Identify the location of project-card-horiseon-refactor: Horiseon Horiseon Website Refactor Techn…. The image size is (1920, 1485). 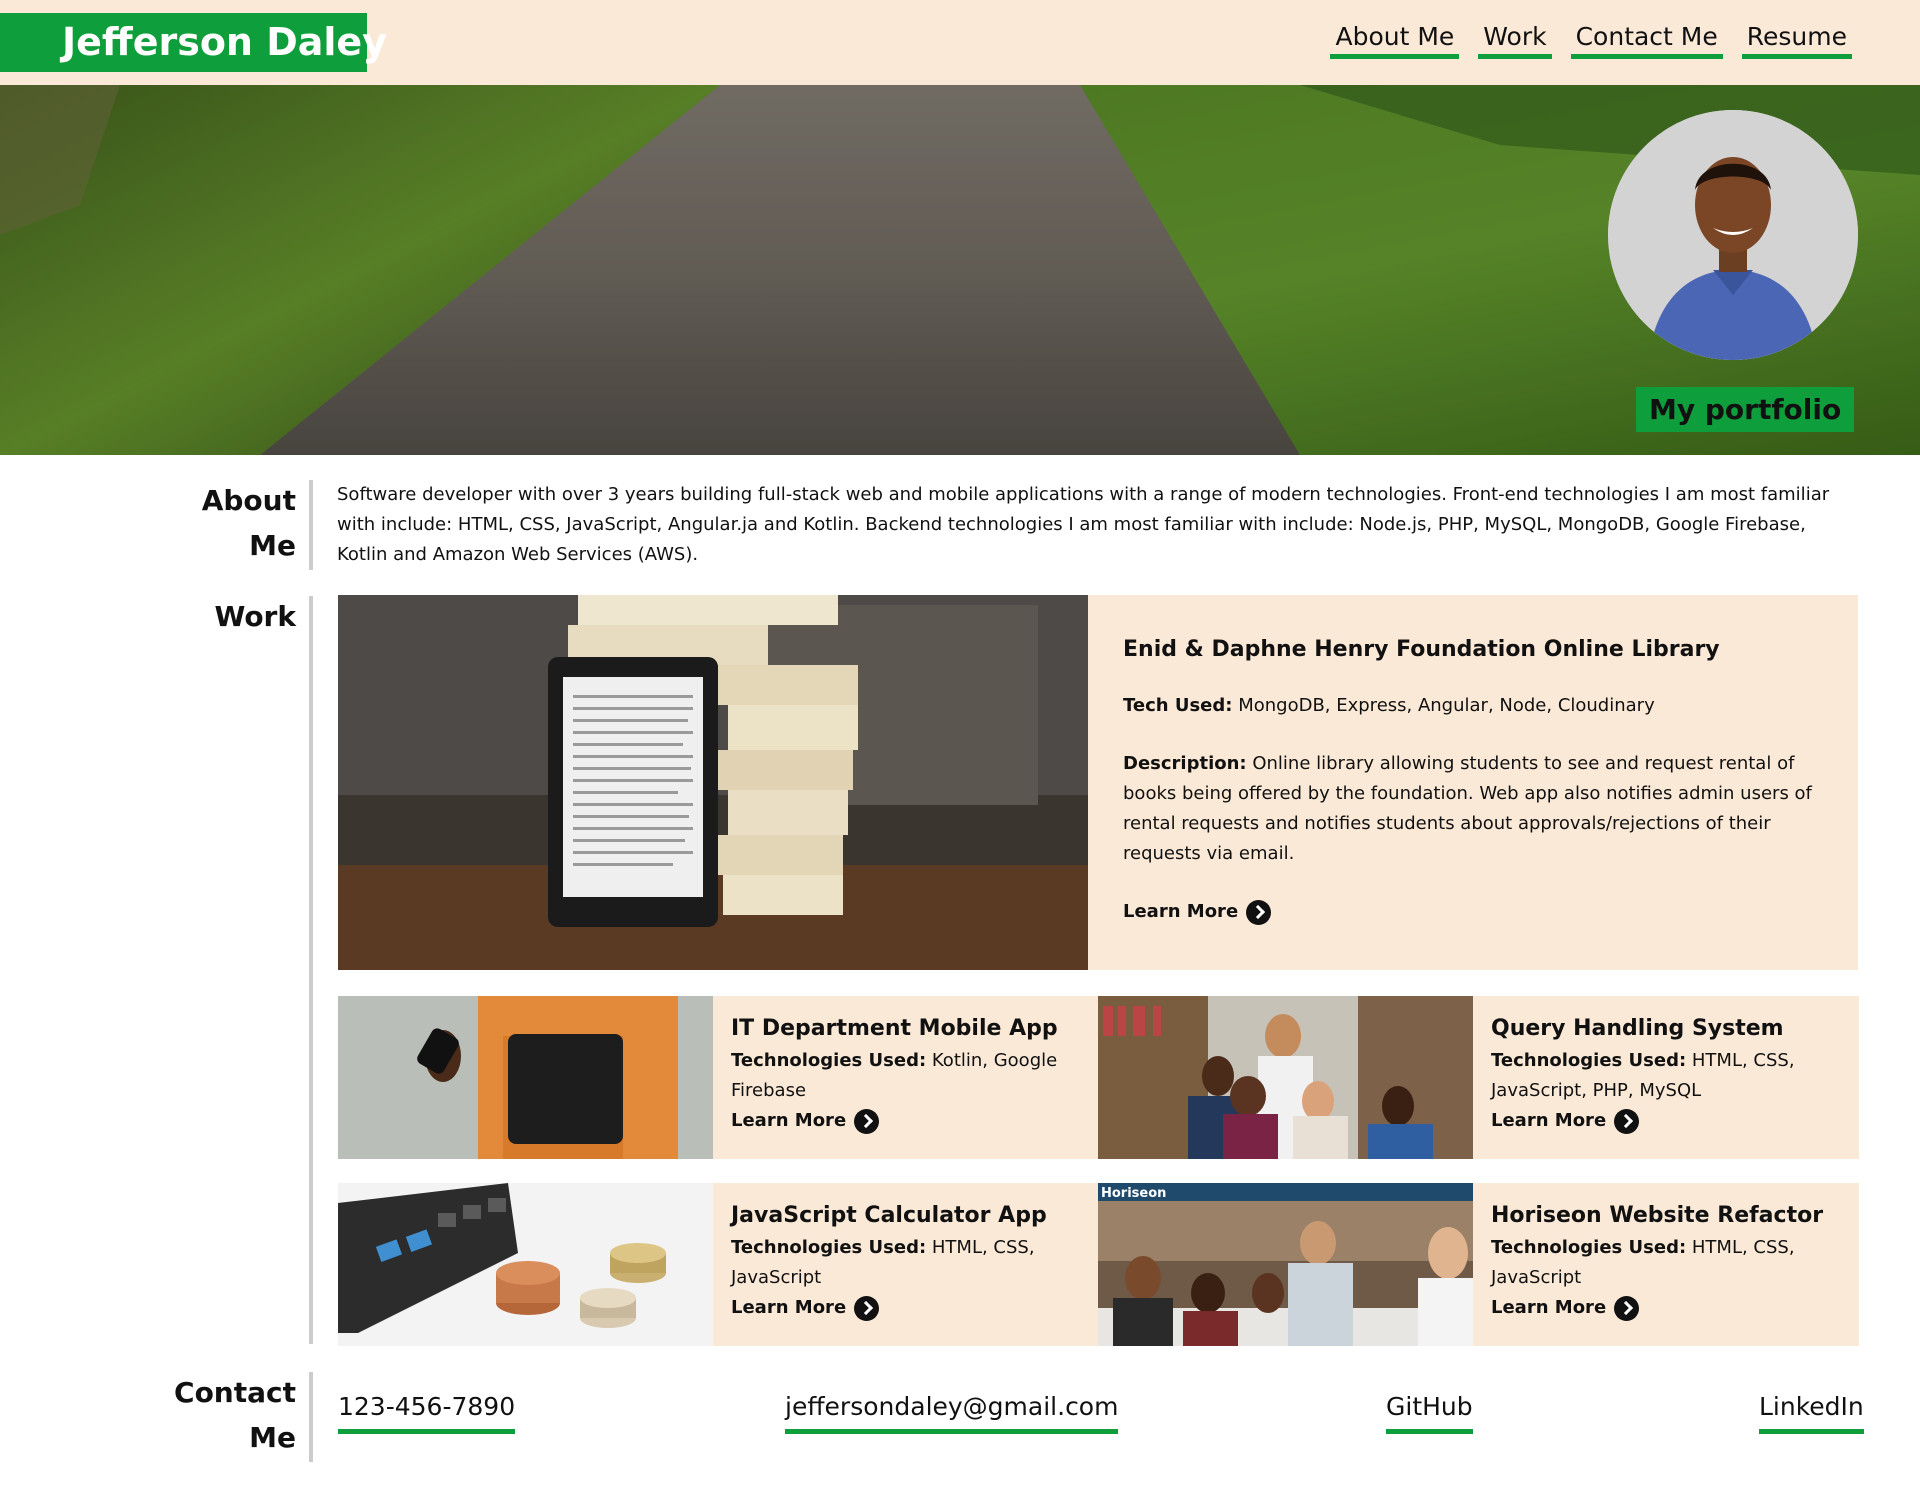
(1478, 1264).